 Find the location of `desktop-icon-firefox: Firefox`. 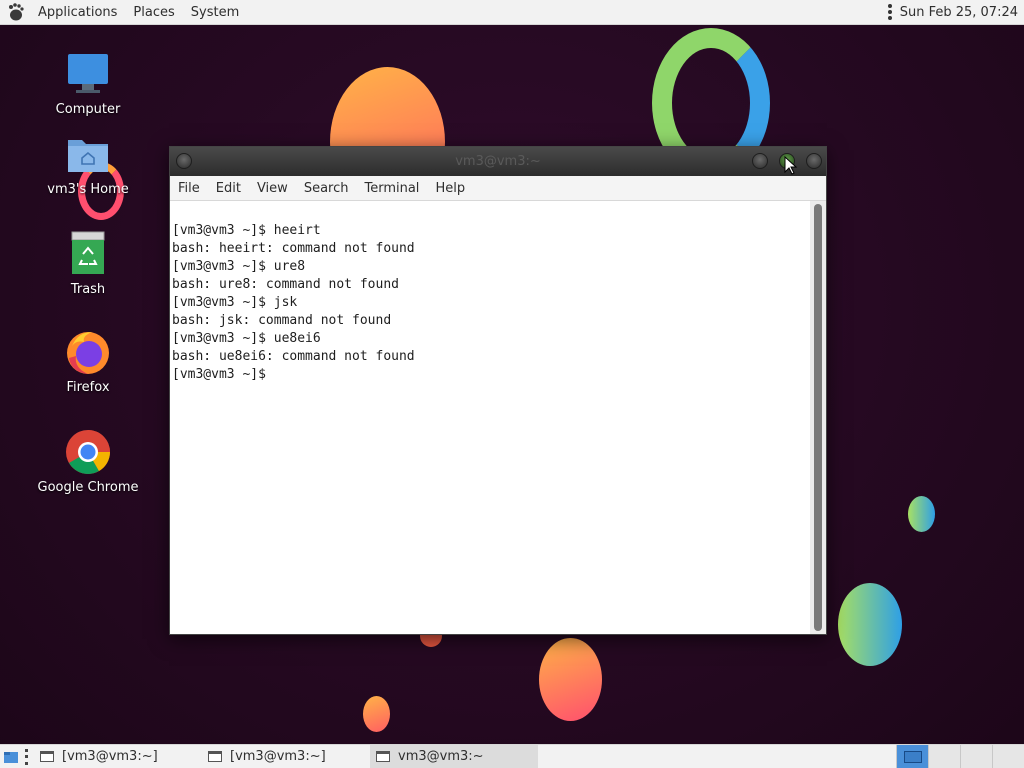

desktop-icon-firefox: Firefox is located at coordinates (88, 361).